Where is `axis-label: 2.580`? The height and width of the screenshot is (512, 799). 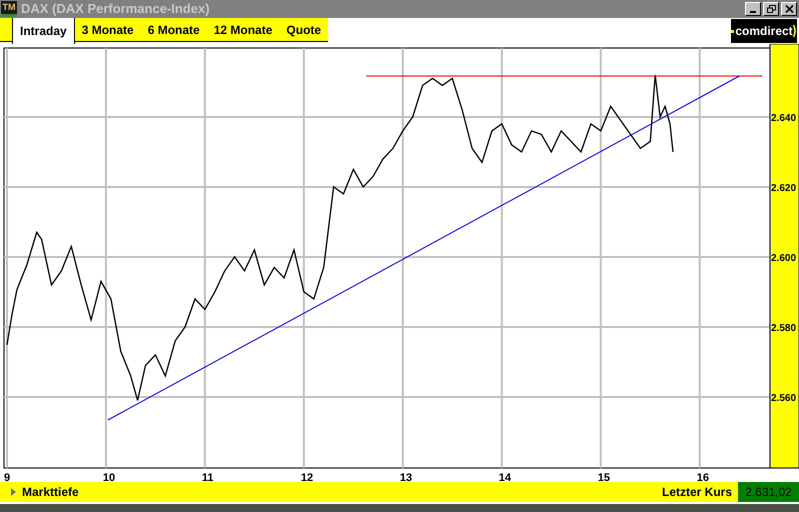
axis-label: 2.580 is located at coordinates (783, 328).